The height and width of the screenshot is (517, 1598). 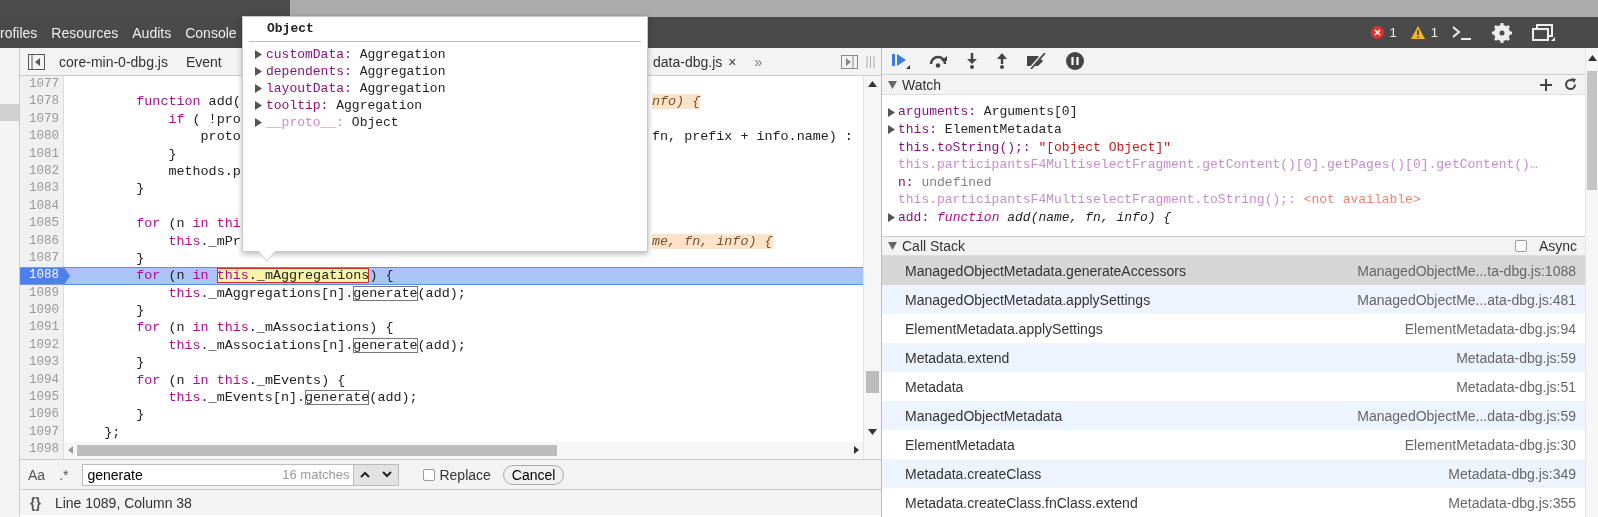 I want to click on line-number: 1092, so click(x=44, y=345).